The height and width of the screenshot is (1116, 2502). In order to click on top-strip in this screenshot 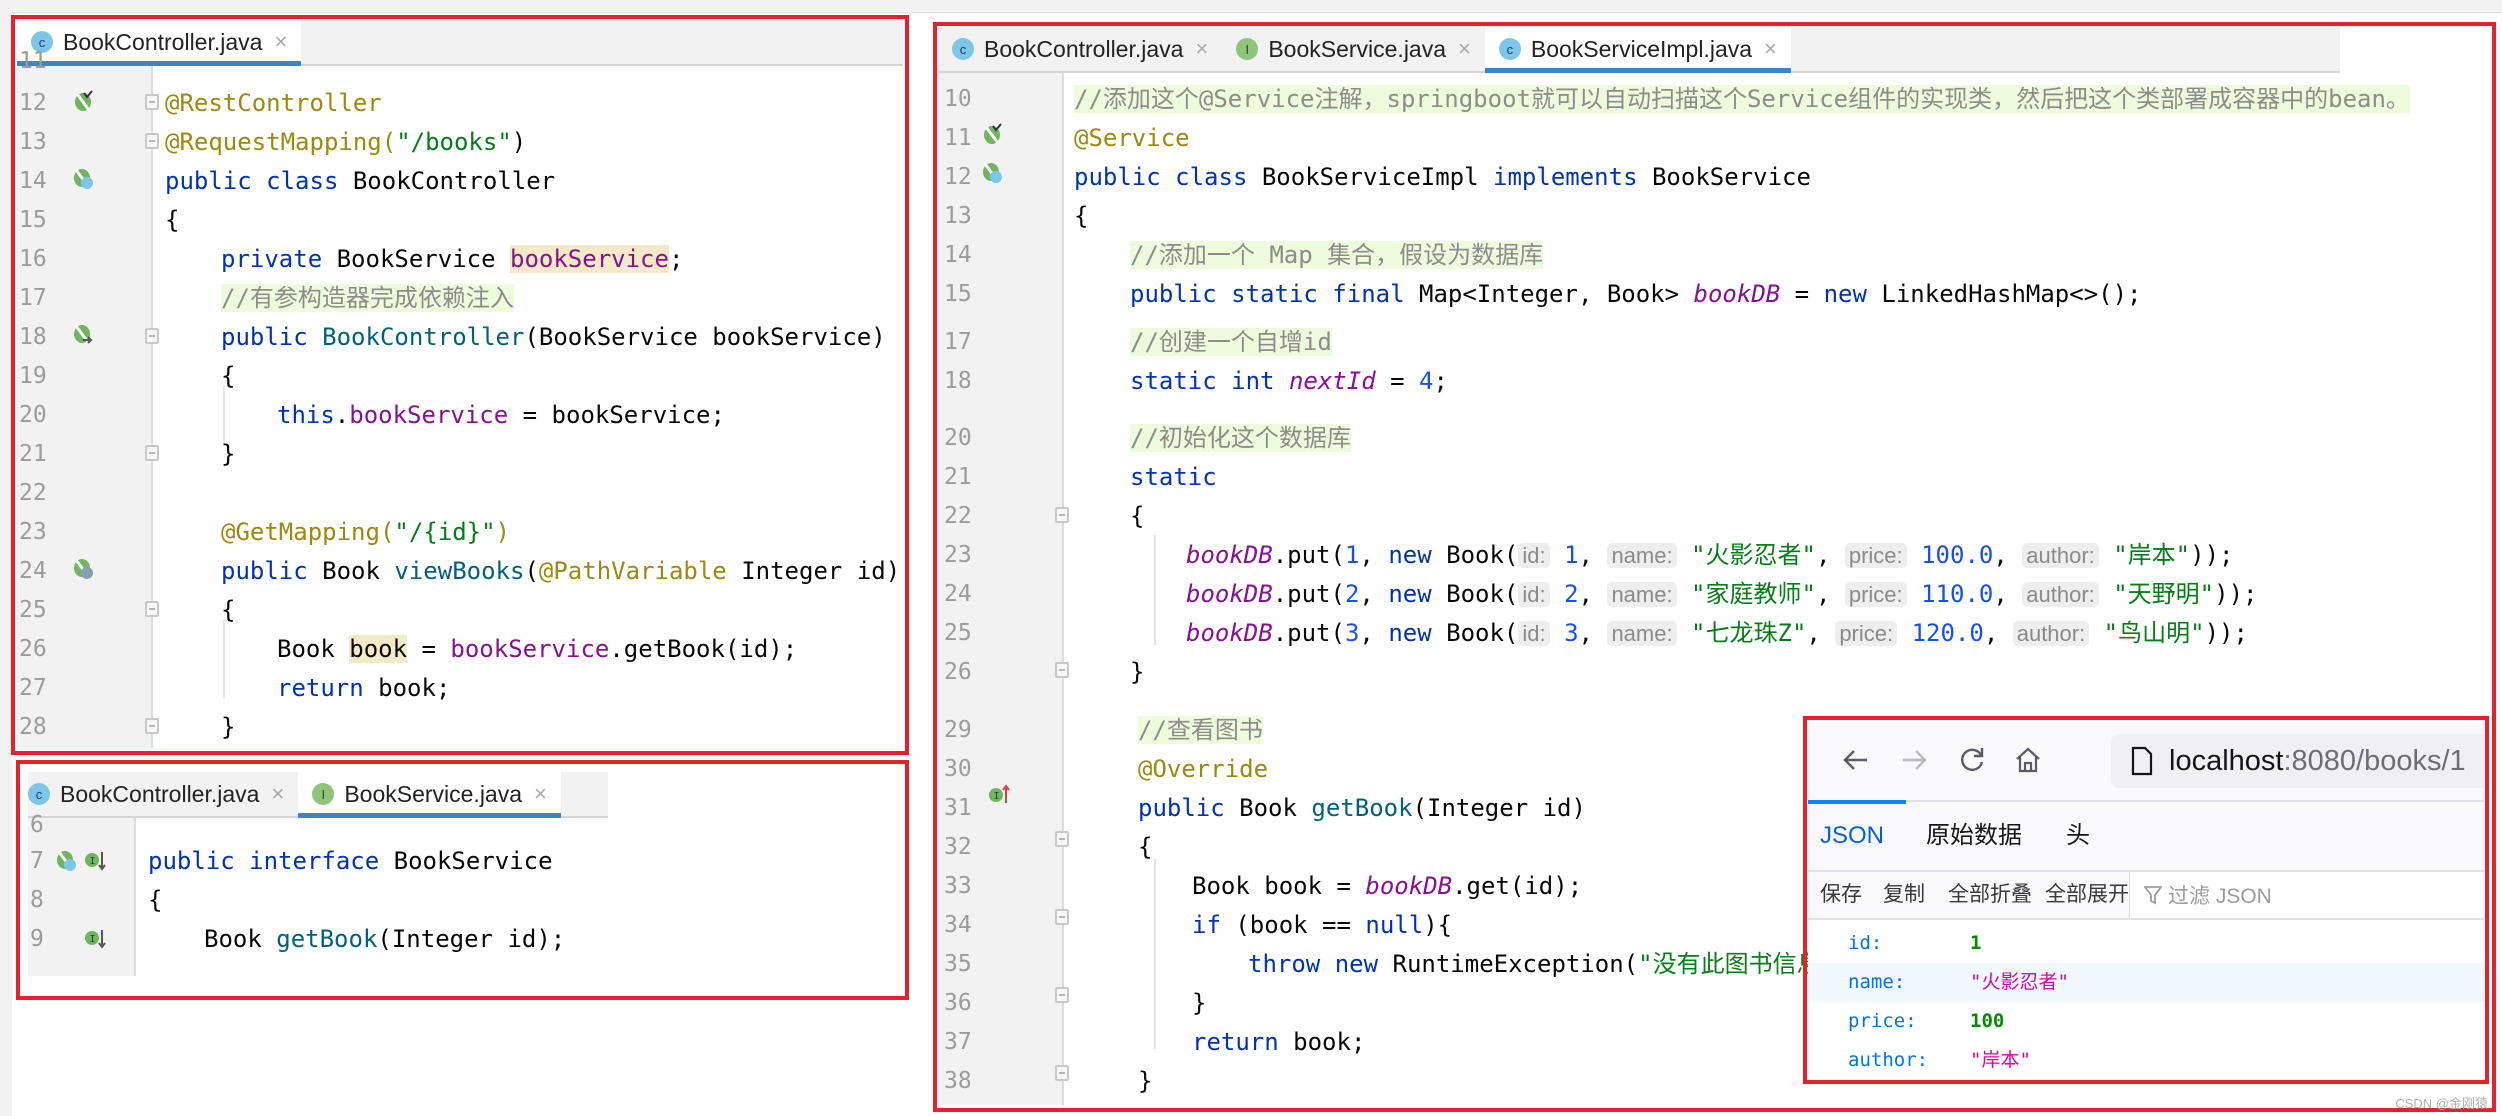, I will do `click(1251, 6)`.